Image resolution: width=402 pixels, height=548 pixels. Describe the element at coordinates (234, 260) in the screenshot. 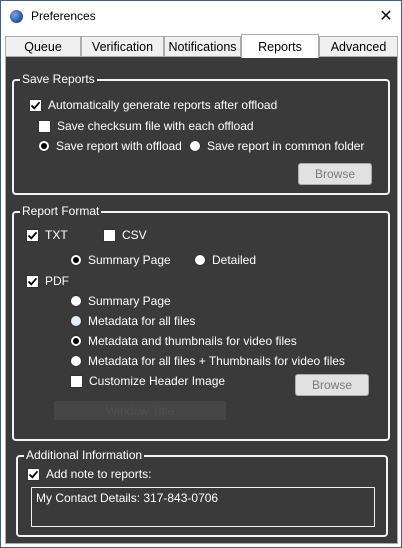

I see `txt-detailed-label: Detailed` at that location.